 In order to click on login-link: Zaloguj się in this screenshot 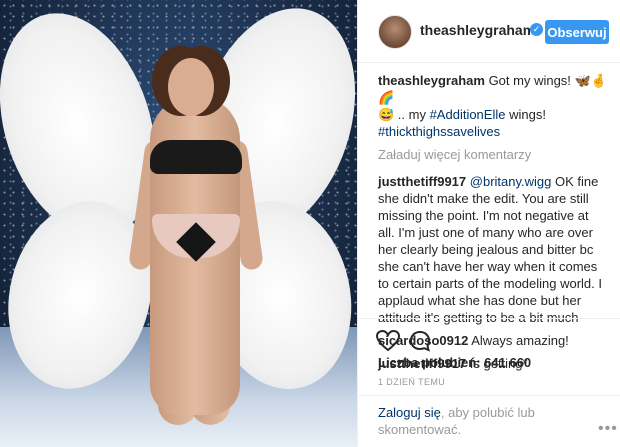, I will do `click(409, 412)`.